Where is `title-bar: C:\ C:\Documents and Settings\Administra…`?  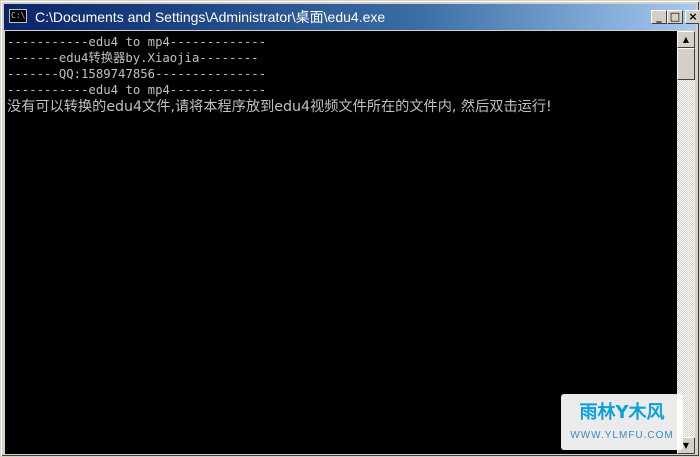
title-bar: C:\ C:\Documents and Settings\Administra… is located at coordinates (351, 17).